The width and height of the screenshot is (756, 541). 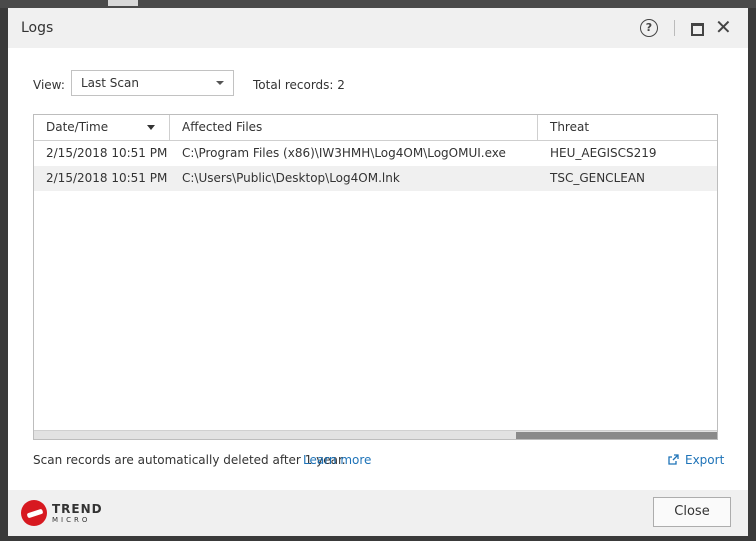 What do you see at coordinates (674, 28) in the screenshot?
I see `titlebar-divider` at bounding box center [674, 28].